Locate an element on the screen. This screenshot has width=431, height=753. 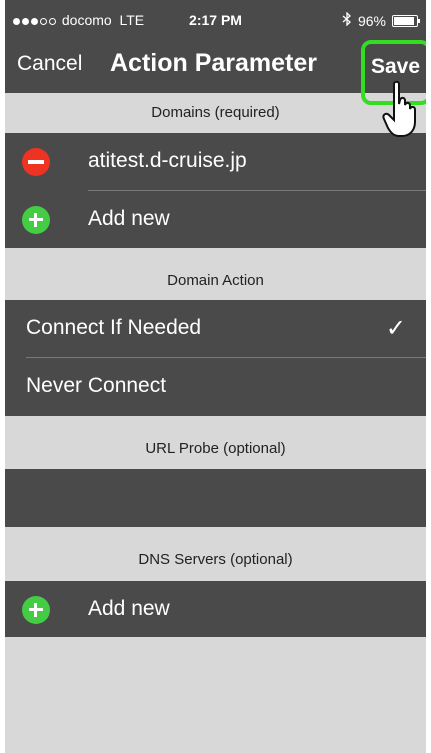
add-domain-label: Add new is located at coordinates (129, 218).